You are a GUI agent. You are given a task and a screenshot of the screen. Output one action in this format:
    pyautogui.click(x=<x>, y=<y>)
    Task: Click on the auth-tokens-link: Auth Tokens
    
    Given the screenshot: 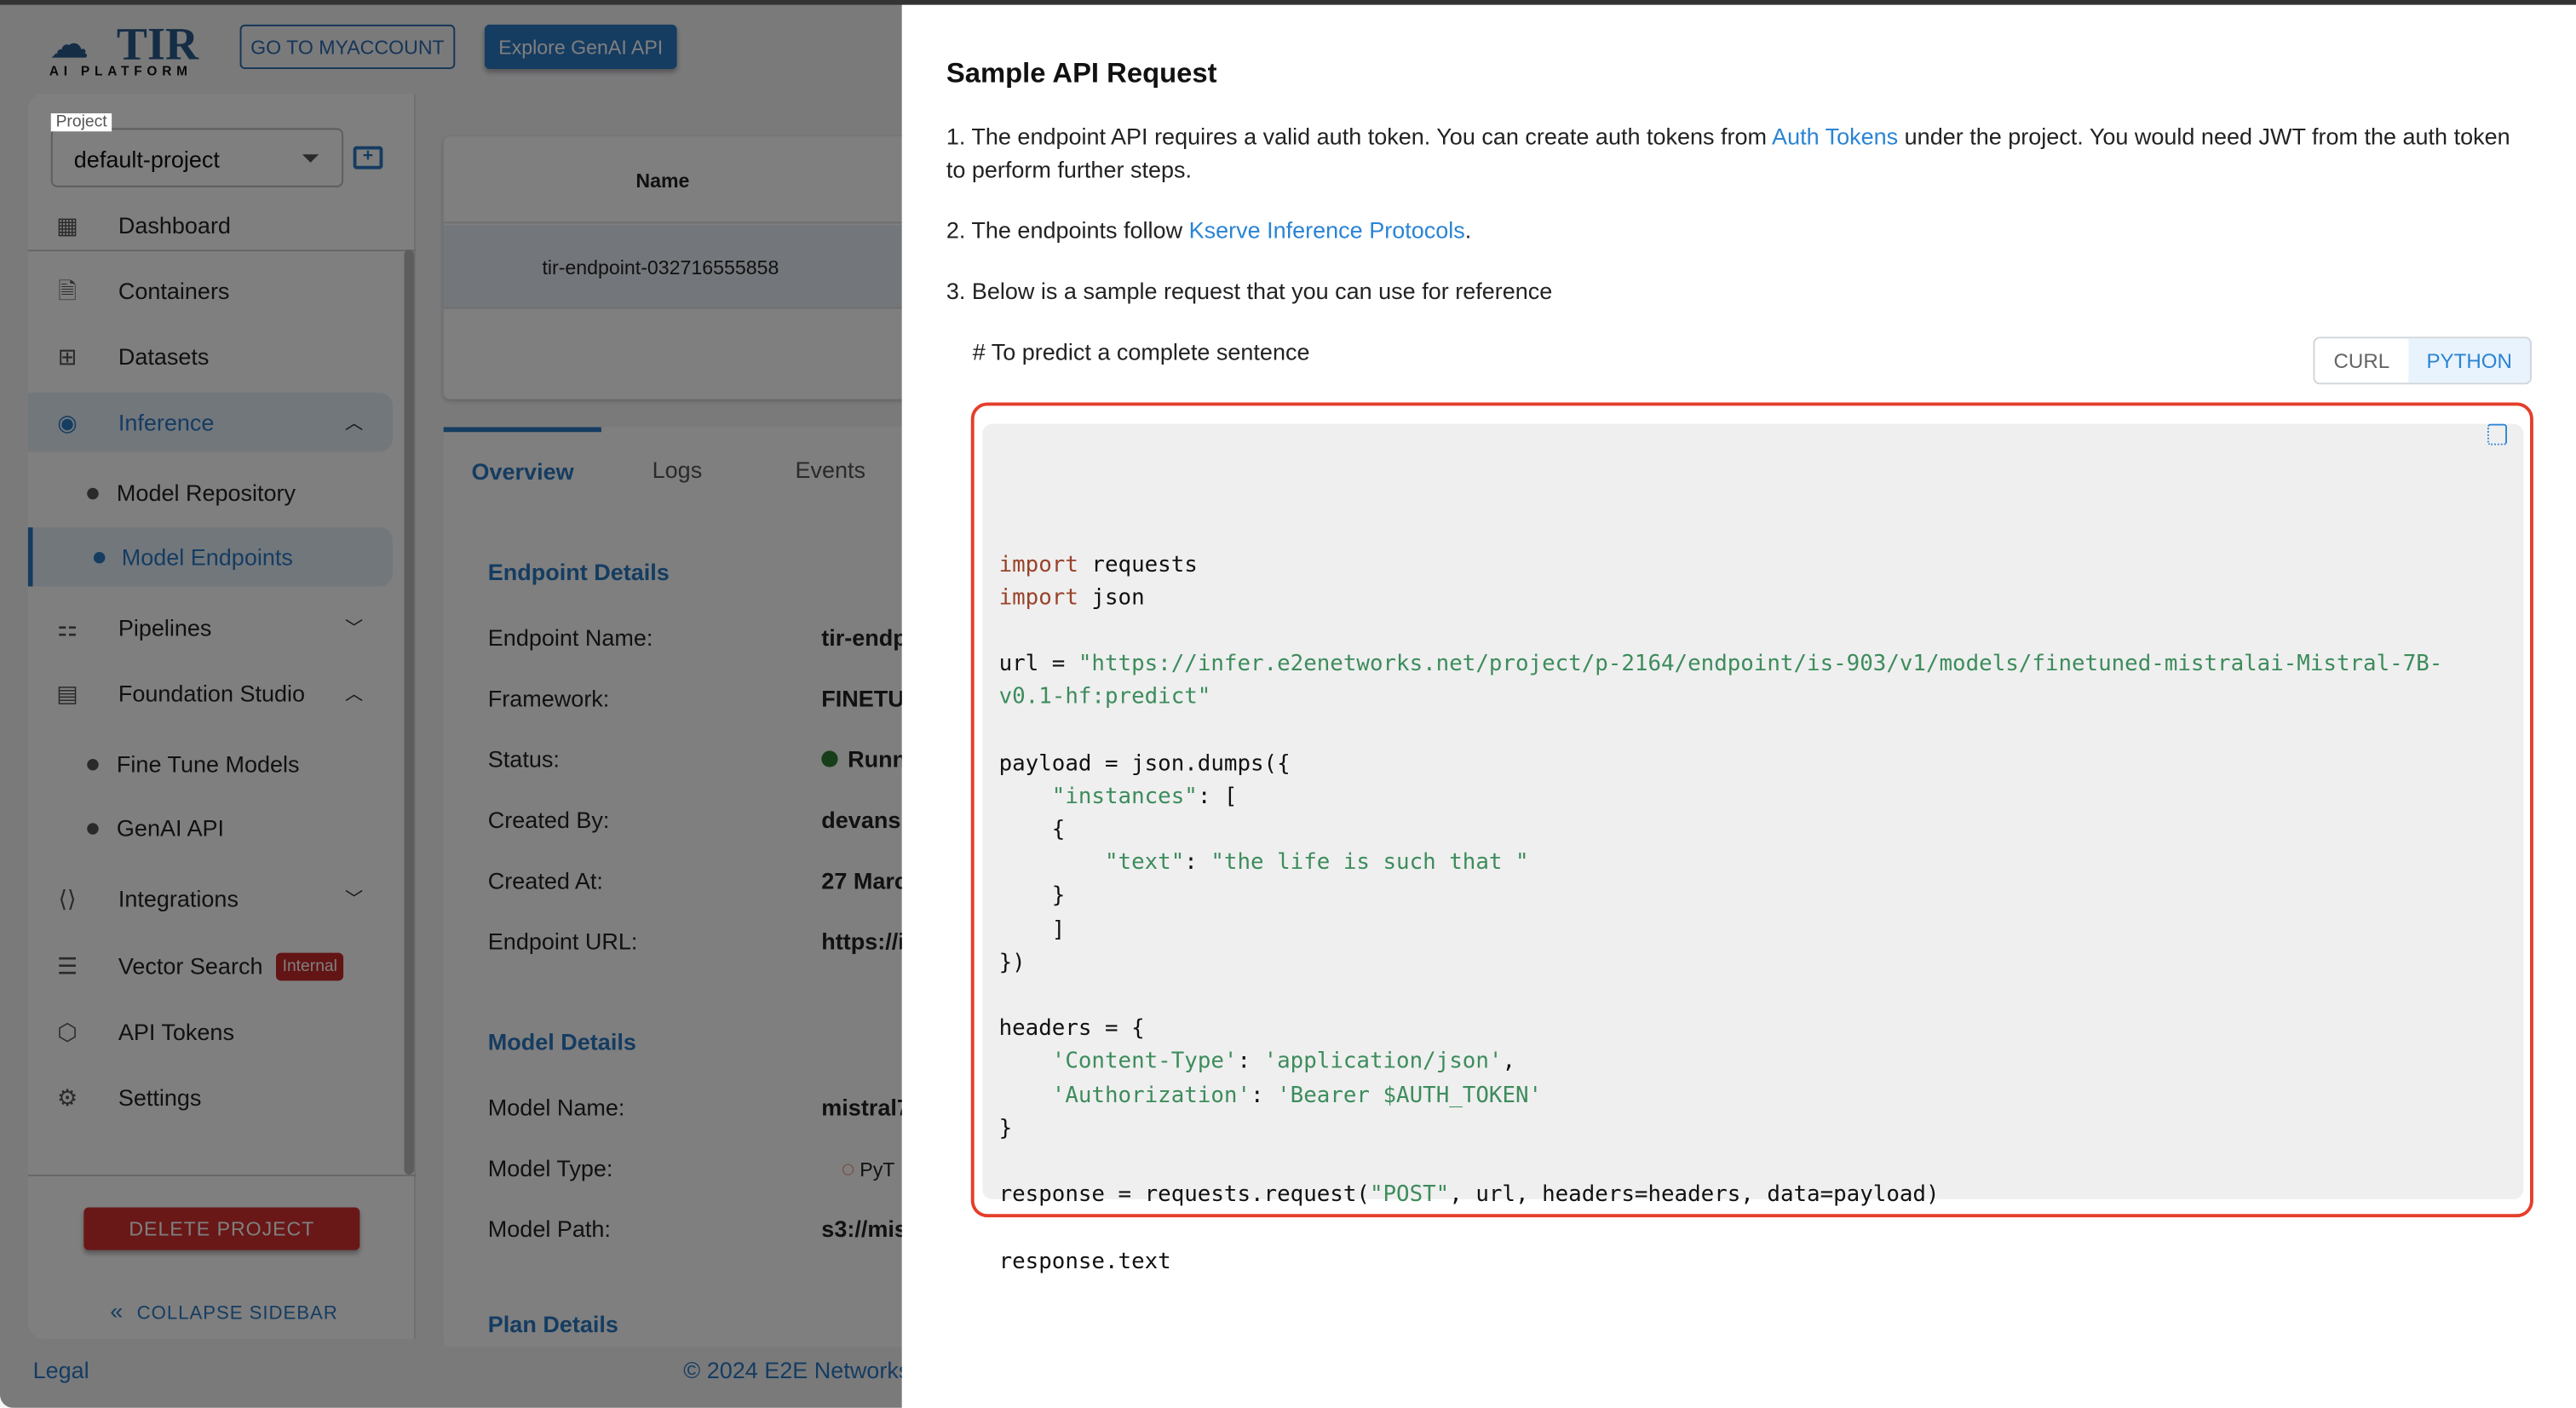 What is the action you would take?
    pyautogui.click(x=1835, y=137)
    